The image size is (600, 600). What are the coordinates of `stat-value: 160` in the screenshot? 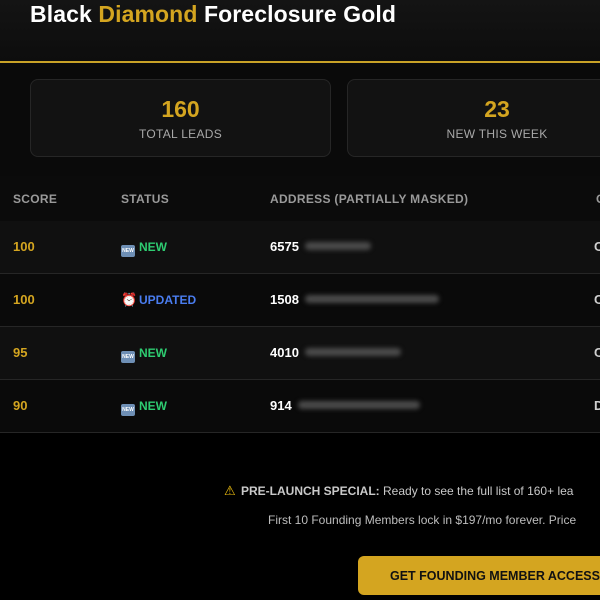 It's located at (180, 109).